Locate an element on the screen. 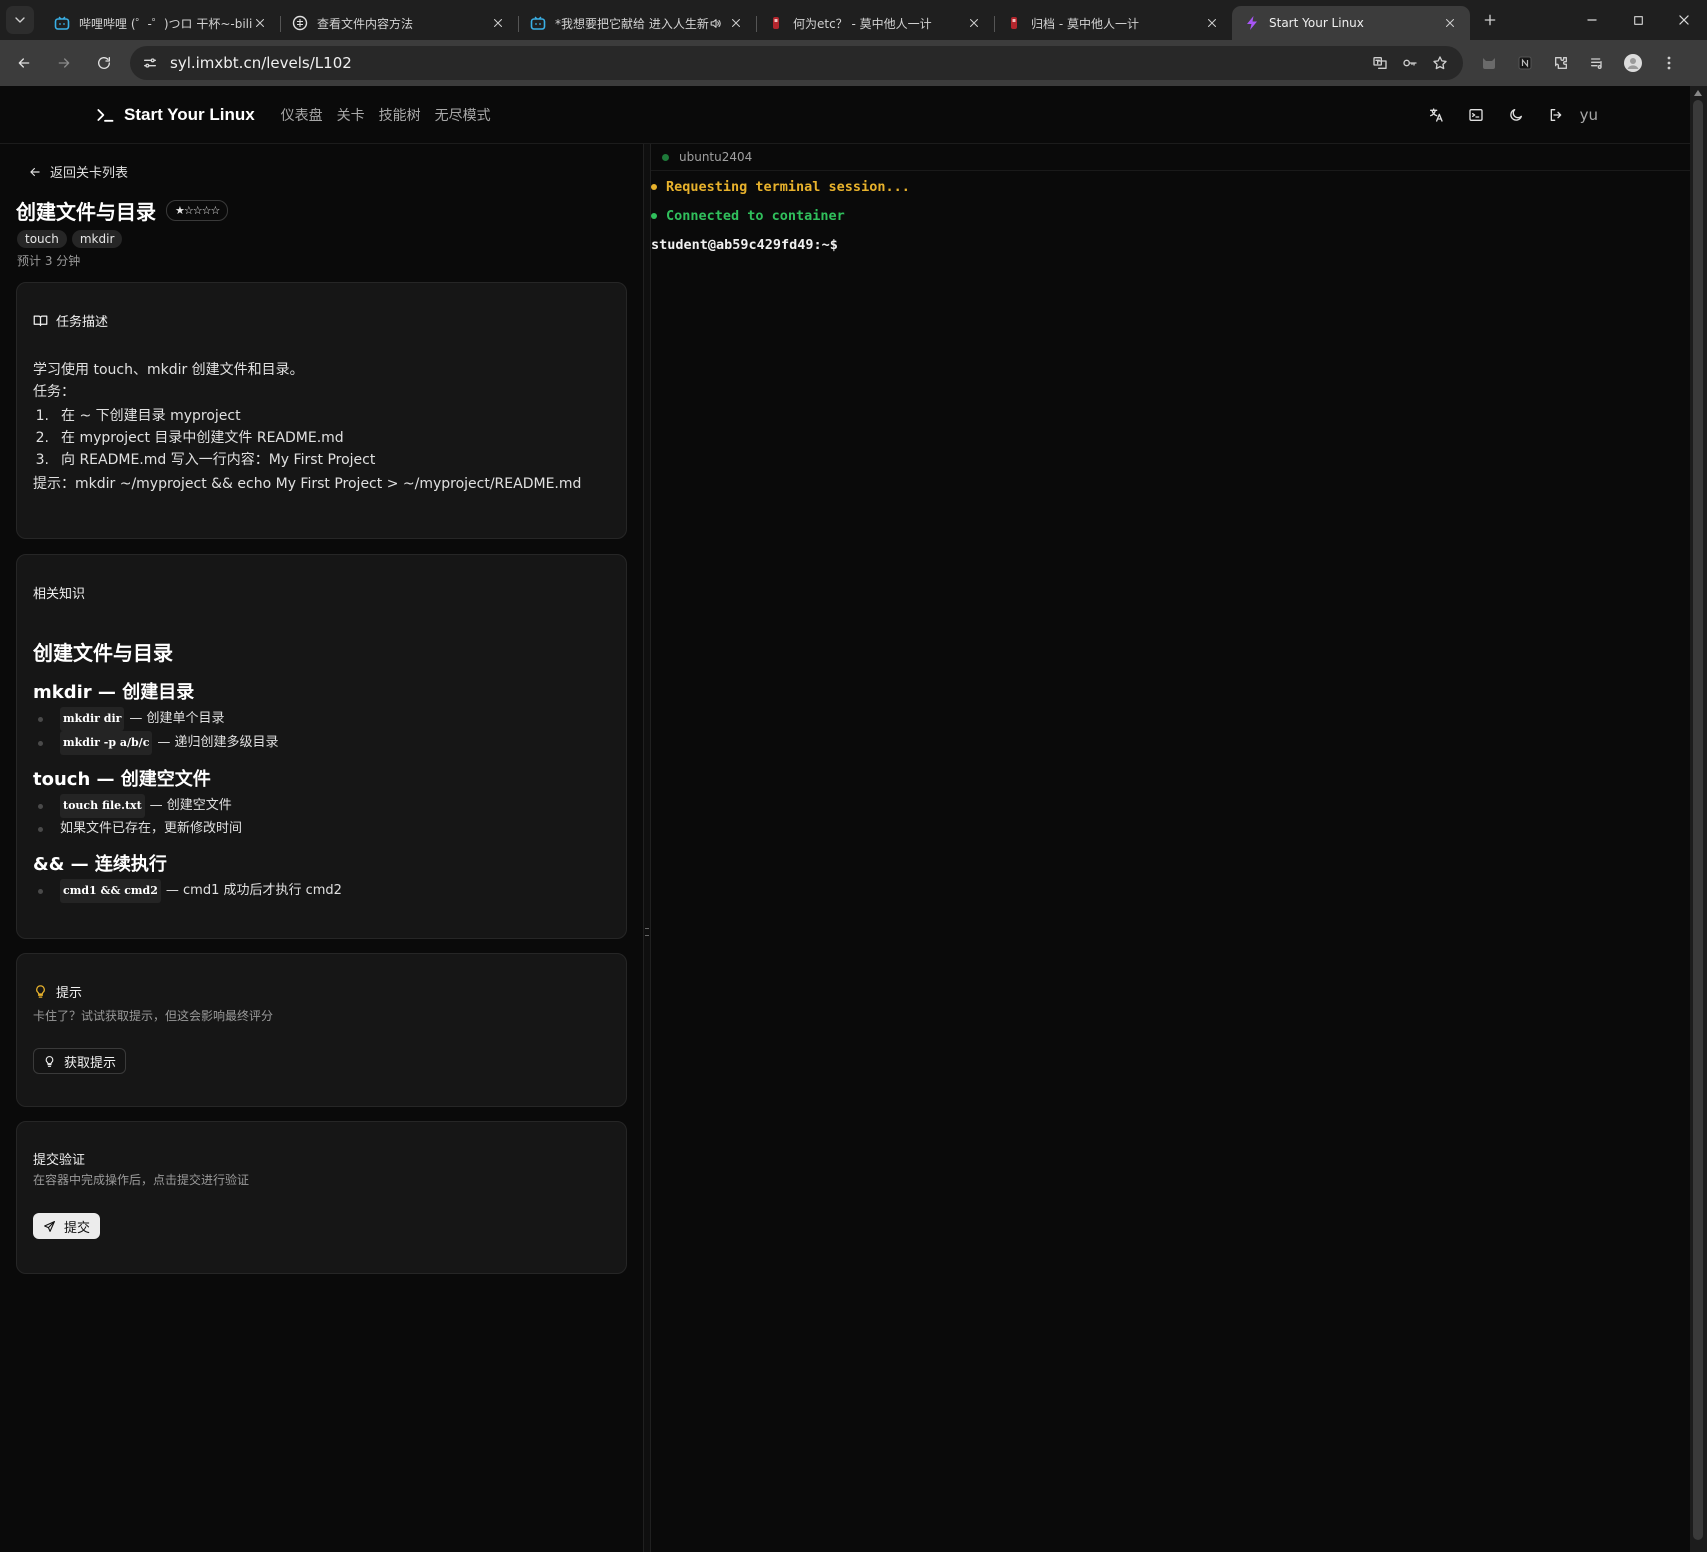  tab-search-button is located at coordinates (20, 20).